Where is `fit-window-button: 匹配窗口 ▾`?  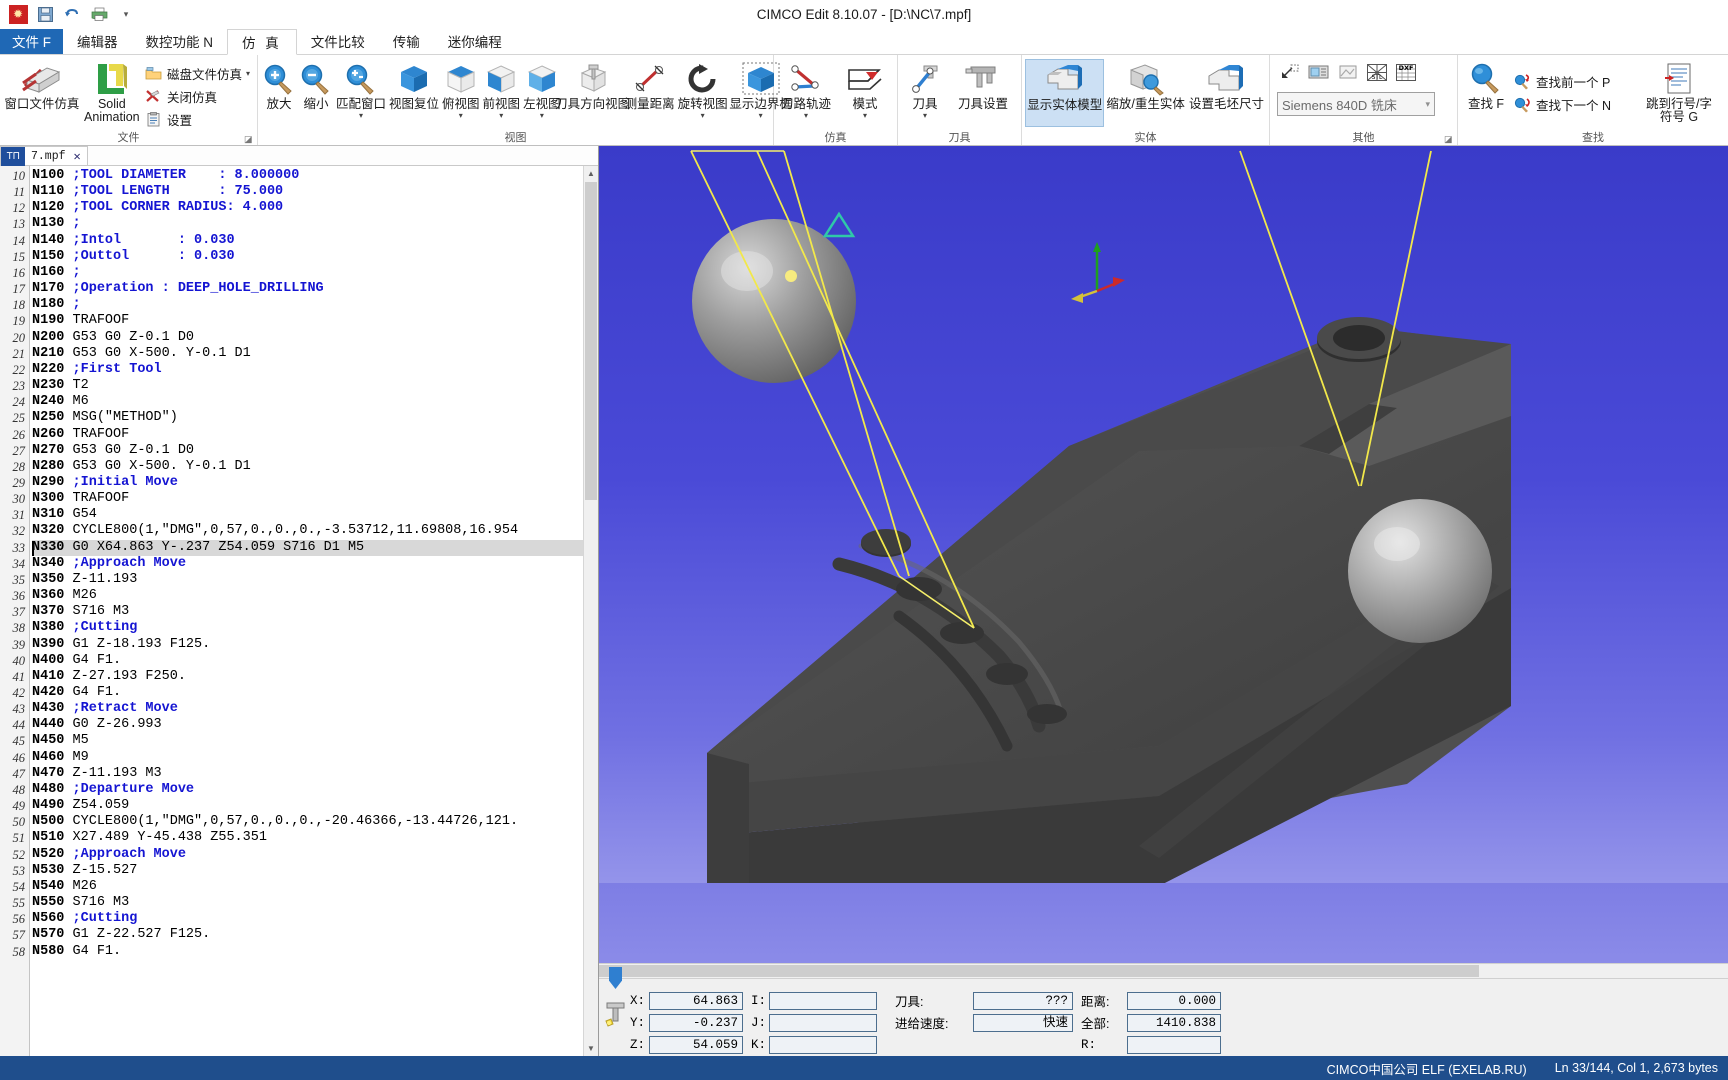 fit-window-button: 匹配窗口 ▾ is located at coordinates (361, 93).